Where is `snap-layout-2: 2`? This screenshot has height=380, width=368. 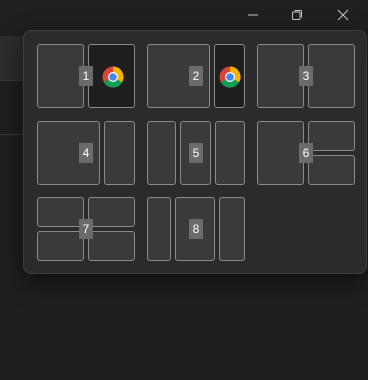
snap-layout-2: 2 is located at coordinates (196, 76).